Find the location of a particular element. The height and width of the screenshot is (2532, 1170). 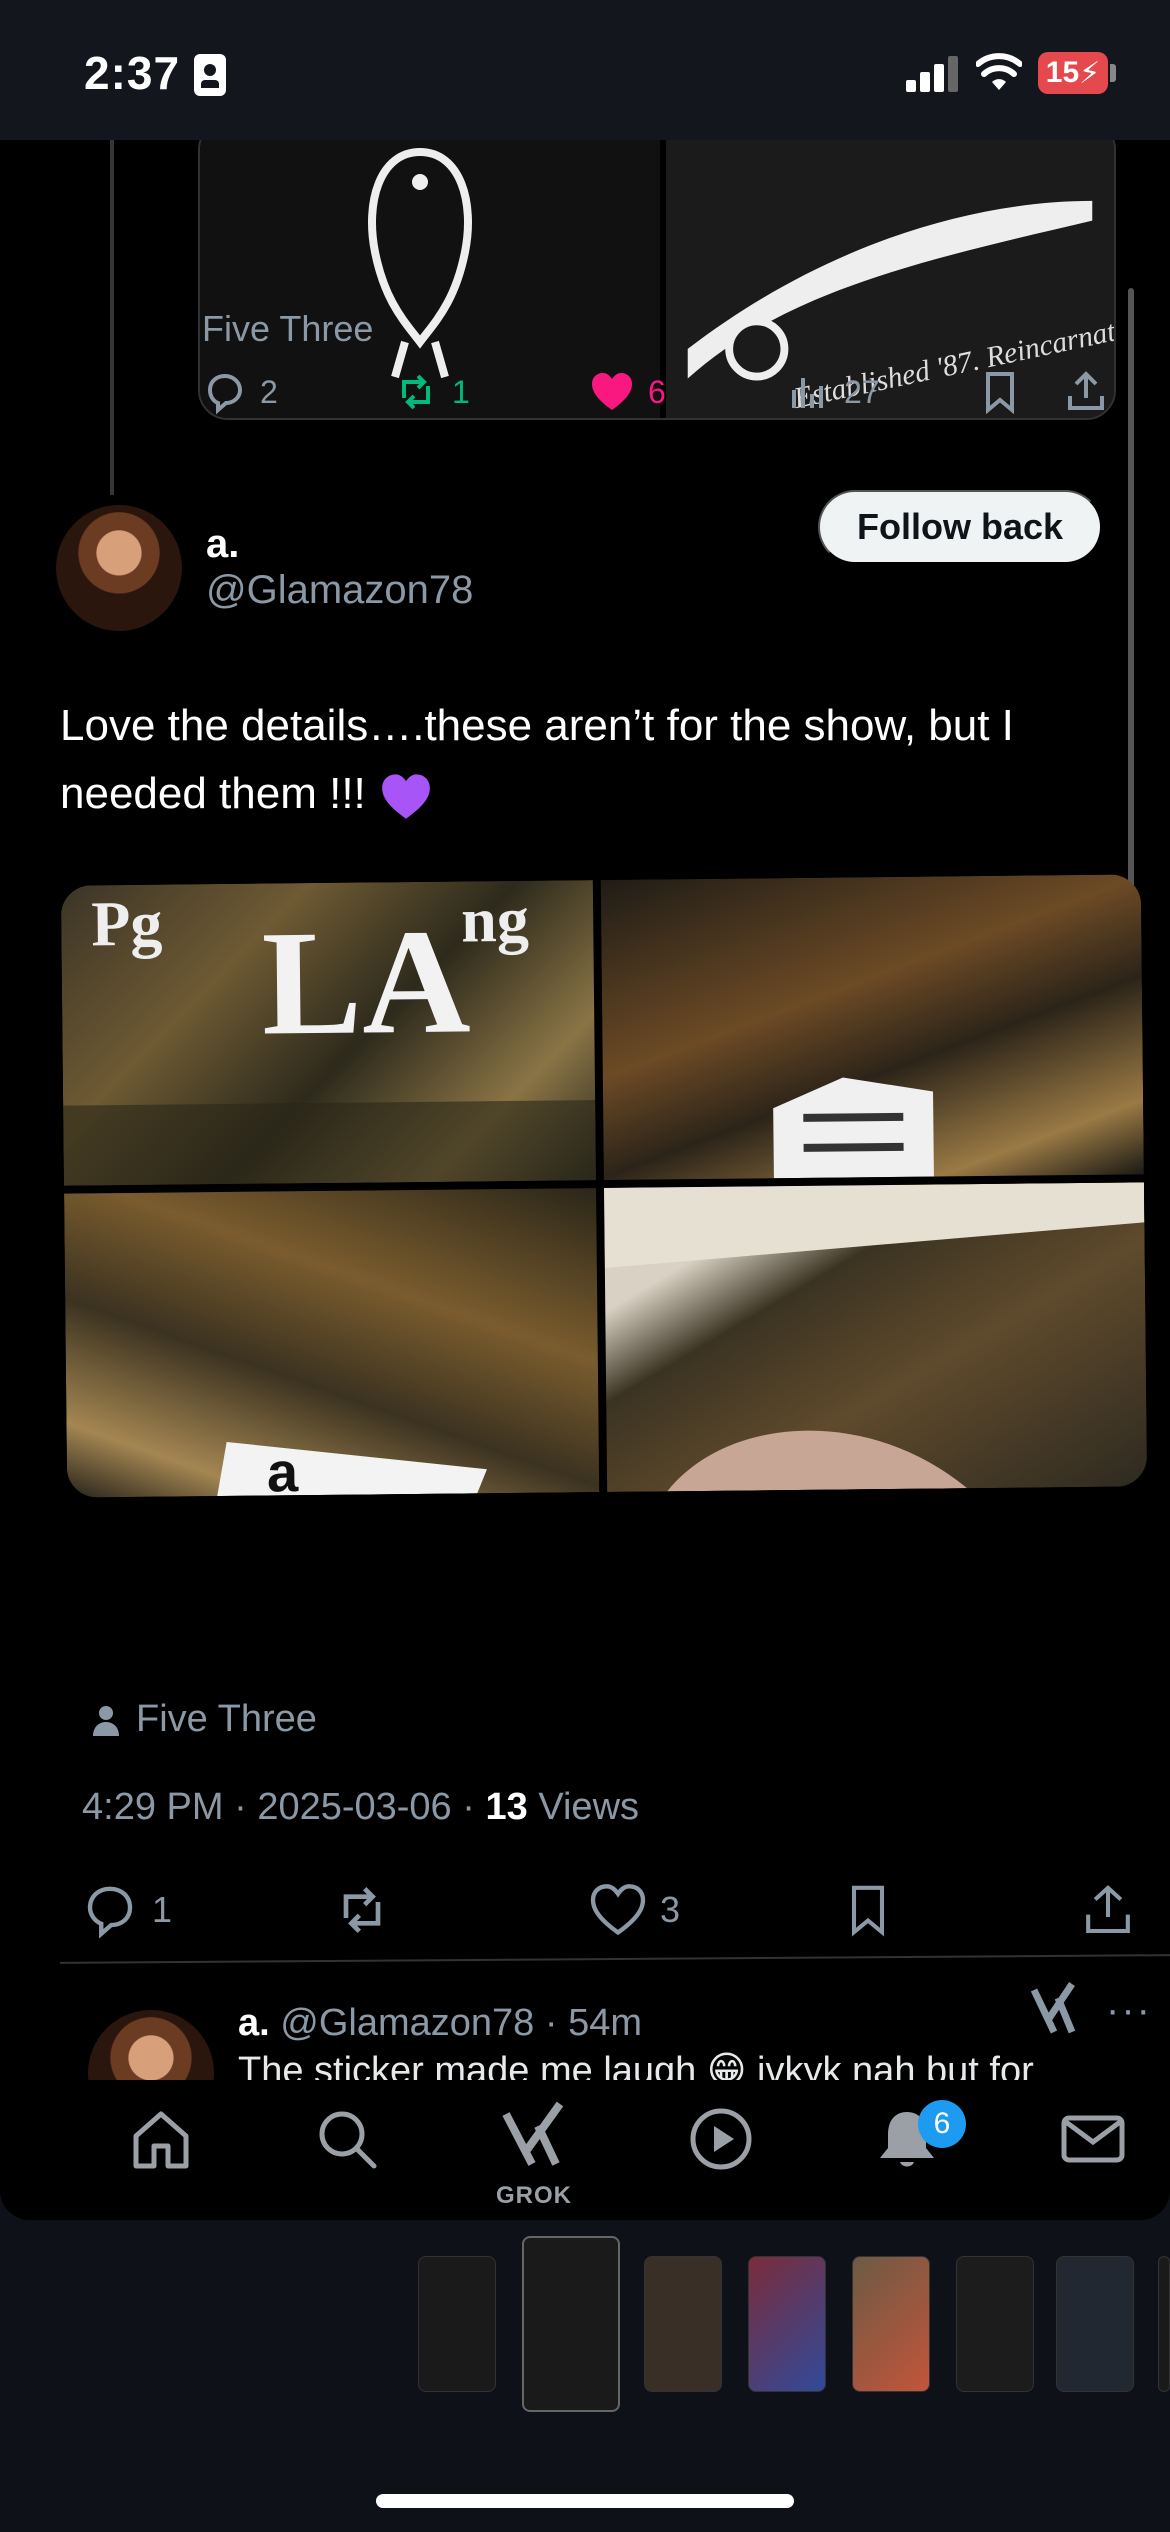

thread-connector-line is located at coordinates (112, 317).